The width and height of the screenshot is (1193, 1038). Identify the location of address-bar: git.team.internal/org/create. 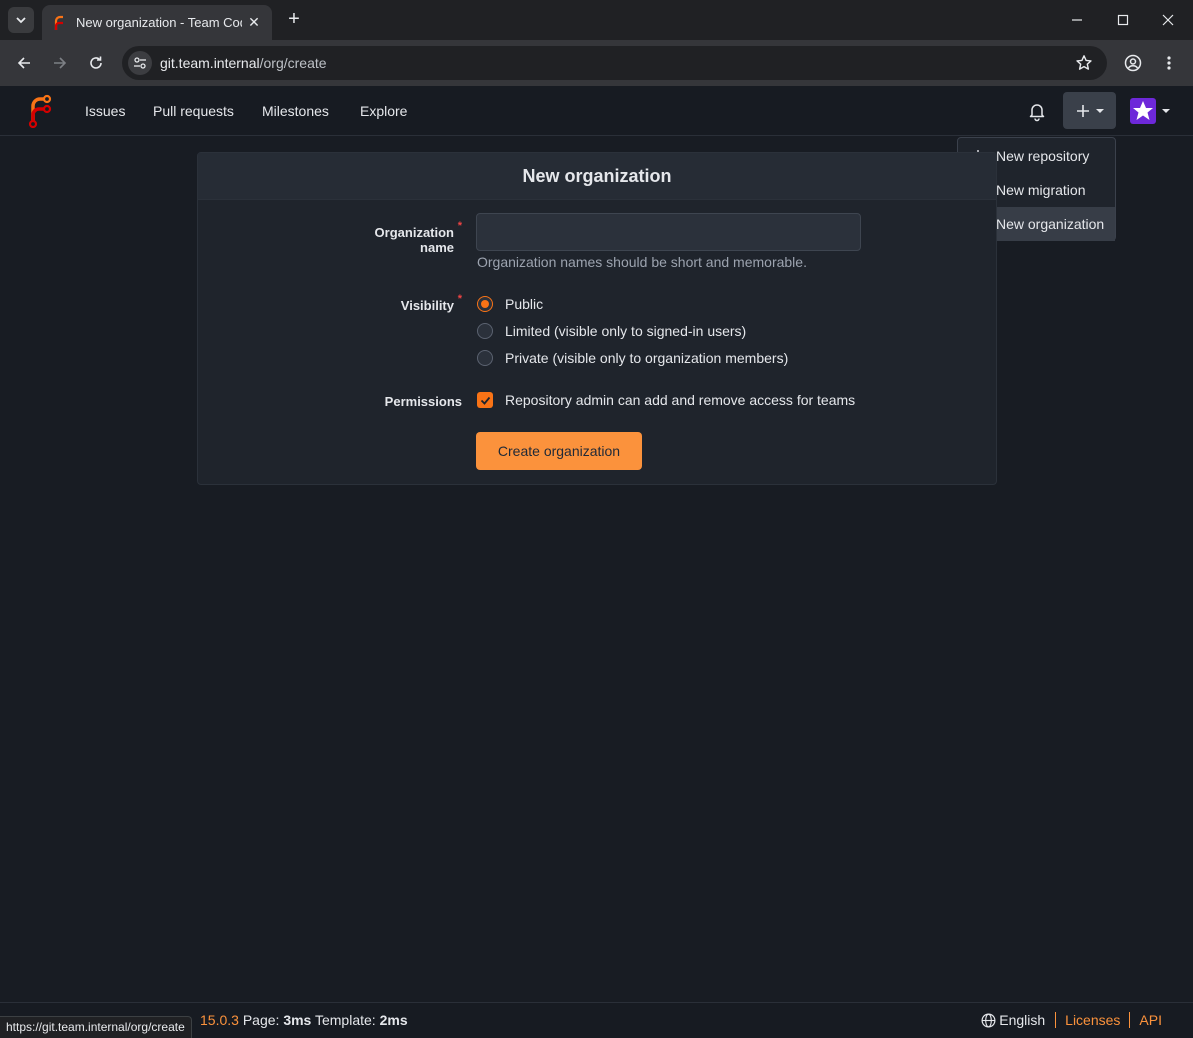
(614, 63).